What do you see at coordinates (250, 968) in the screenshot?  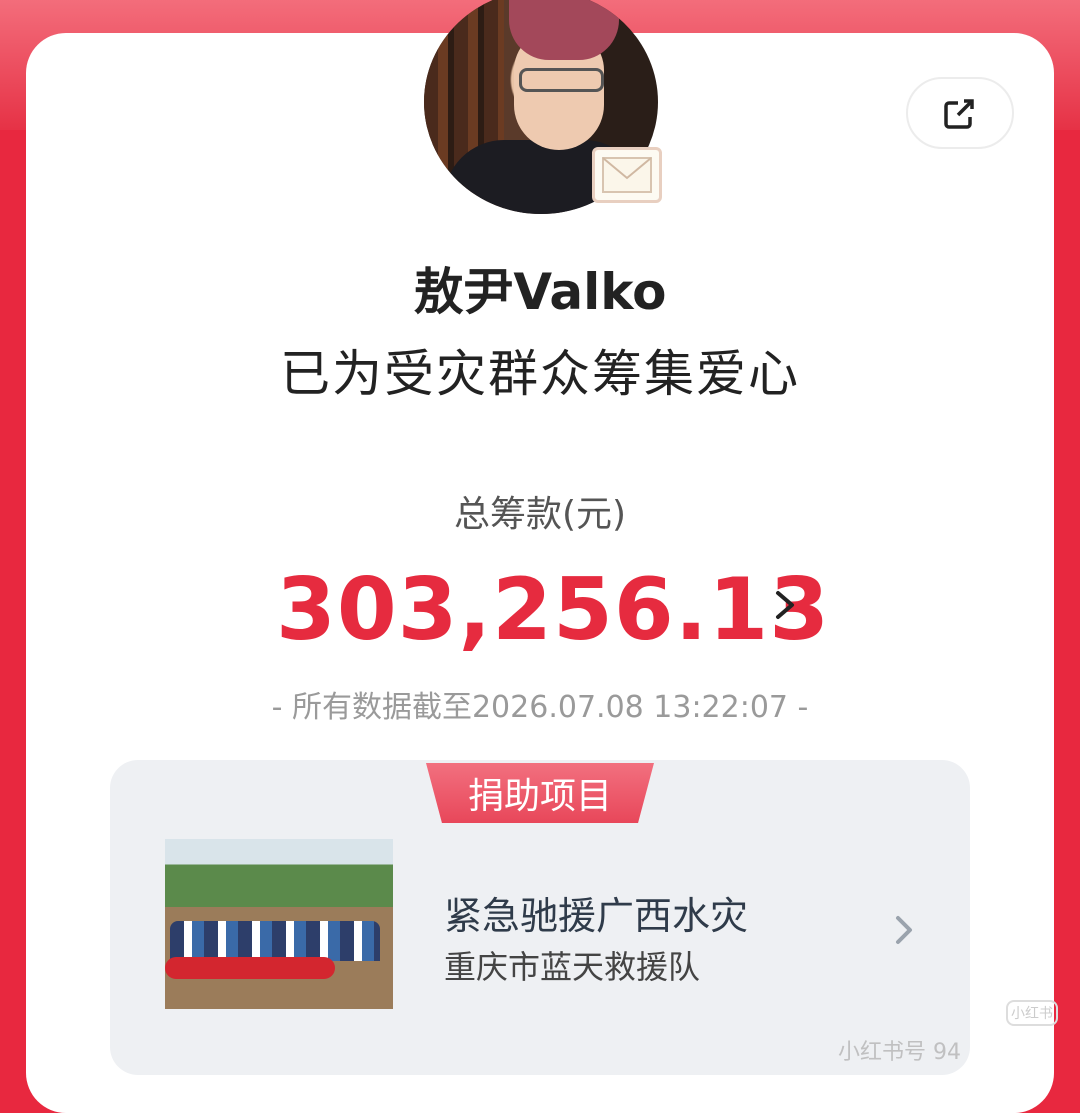 I see `rescue-boat` at bounding box center [250, 968].